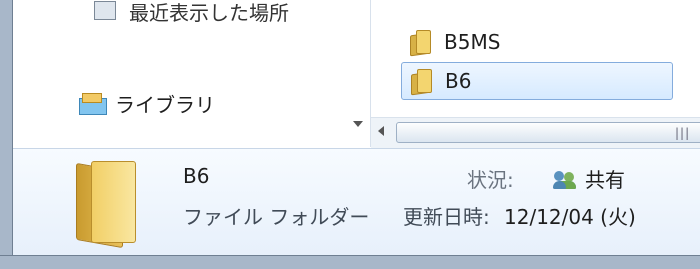 This screenshot has height=269, width=700. Describe the element at coordinates (113, 202) in the screenshot. I see `folder-front-icon-part` at that location.